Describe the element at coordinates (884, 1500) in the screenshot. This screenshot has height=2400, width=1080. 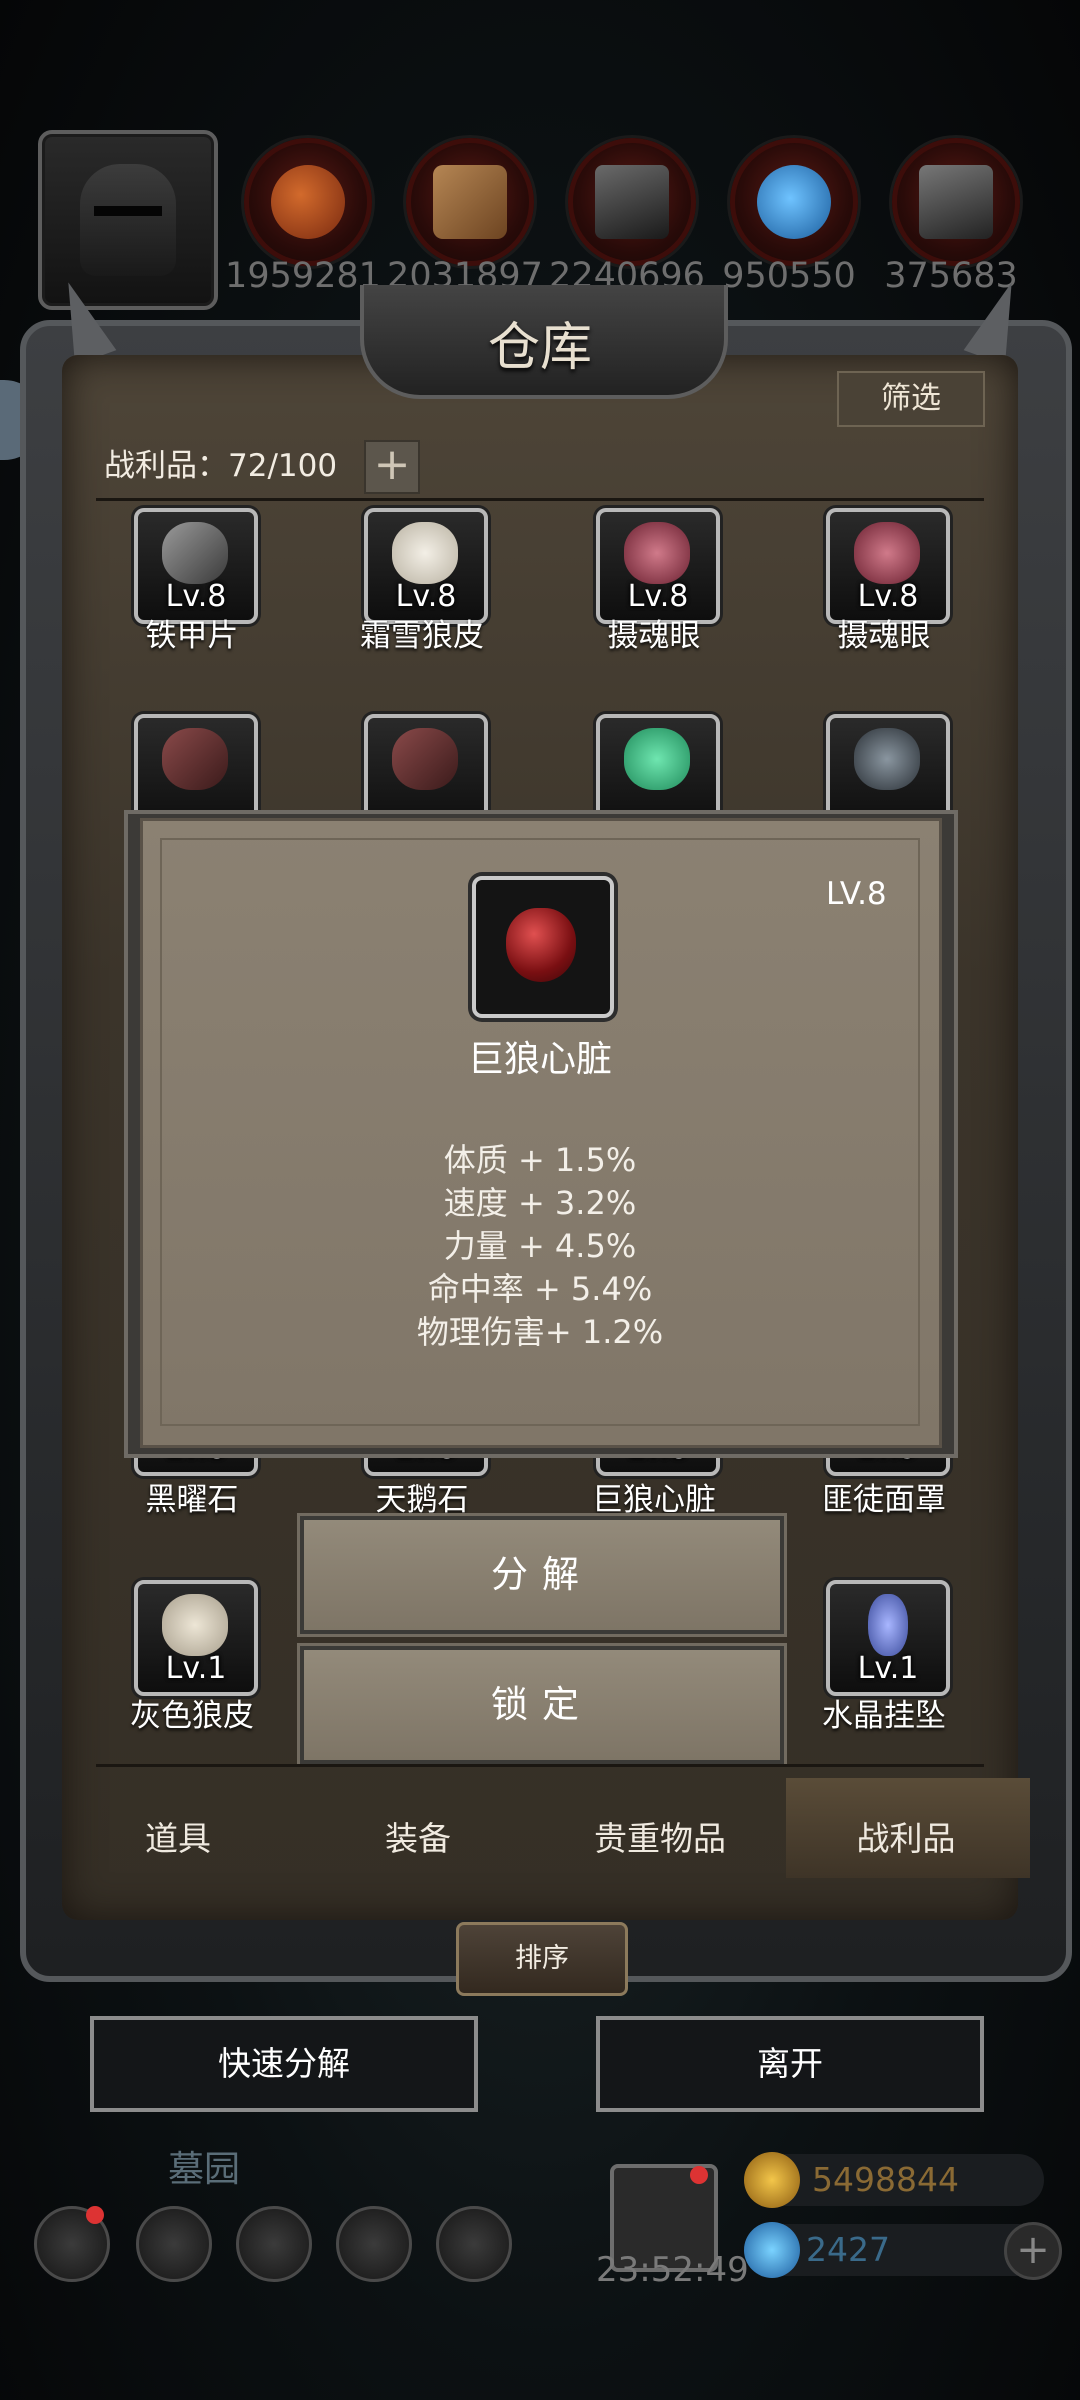
I see `item-name: 匪徒面罩` at that location.